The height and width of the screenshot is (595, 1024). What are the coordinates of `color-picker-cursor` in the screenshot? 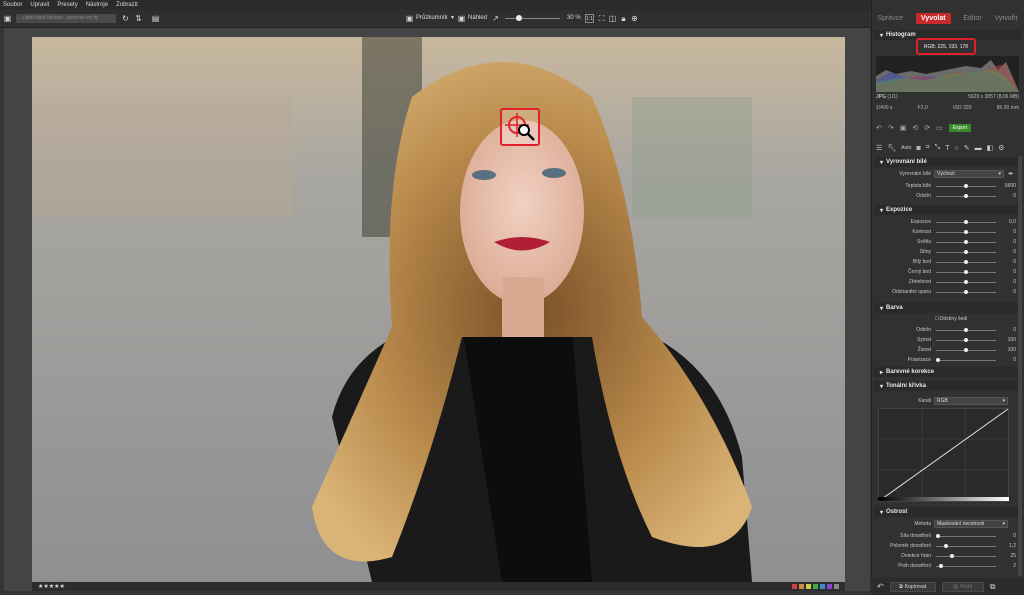 It's located at (520, 127).